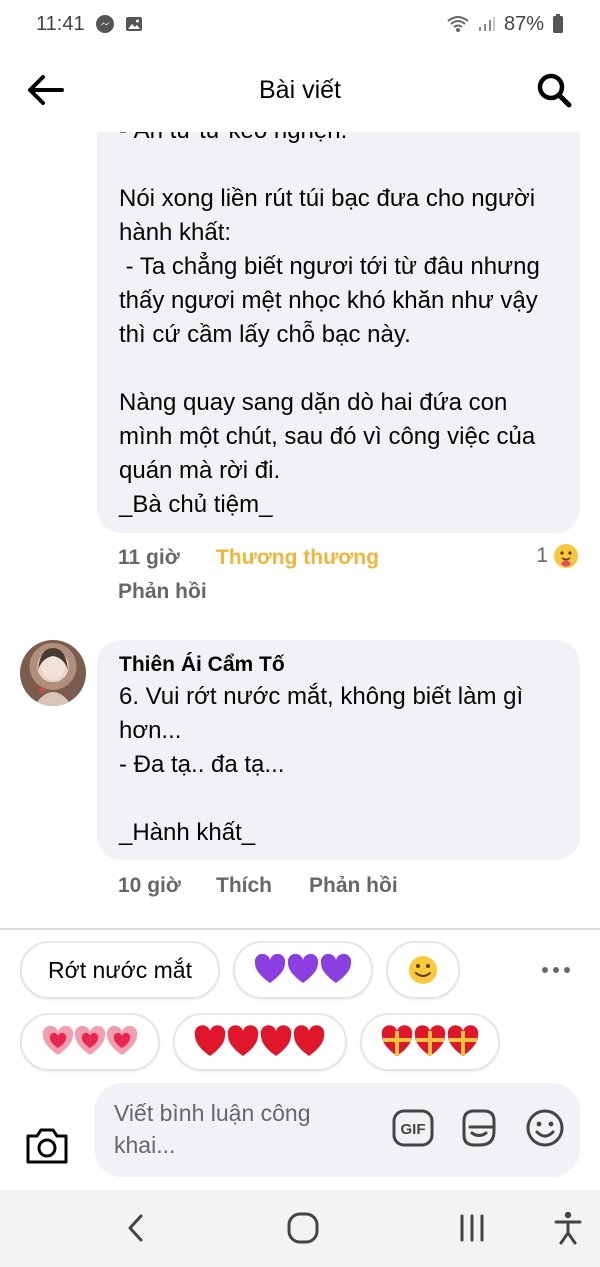 The width and height of the screenshot is (600, 1267). I want to click on battery-percent: 87%, so click(523, 23).